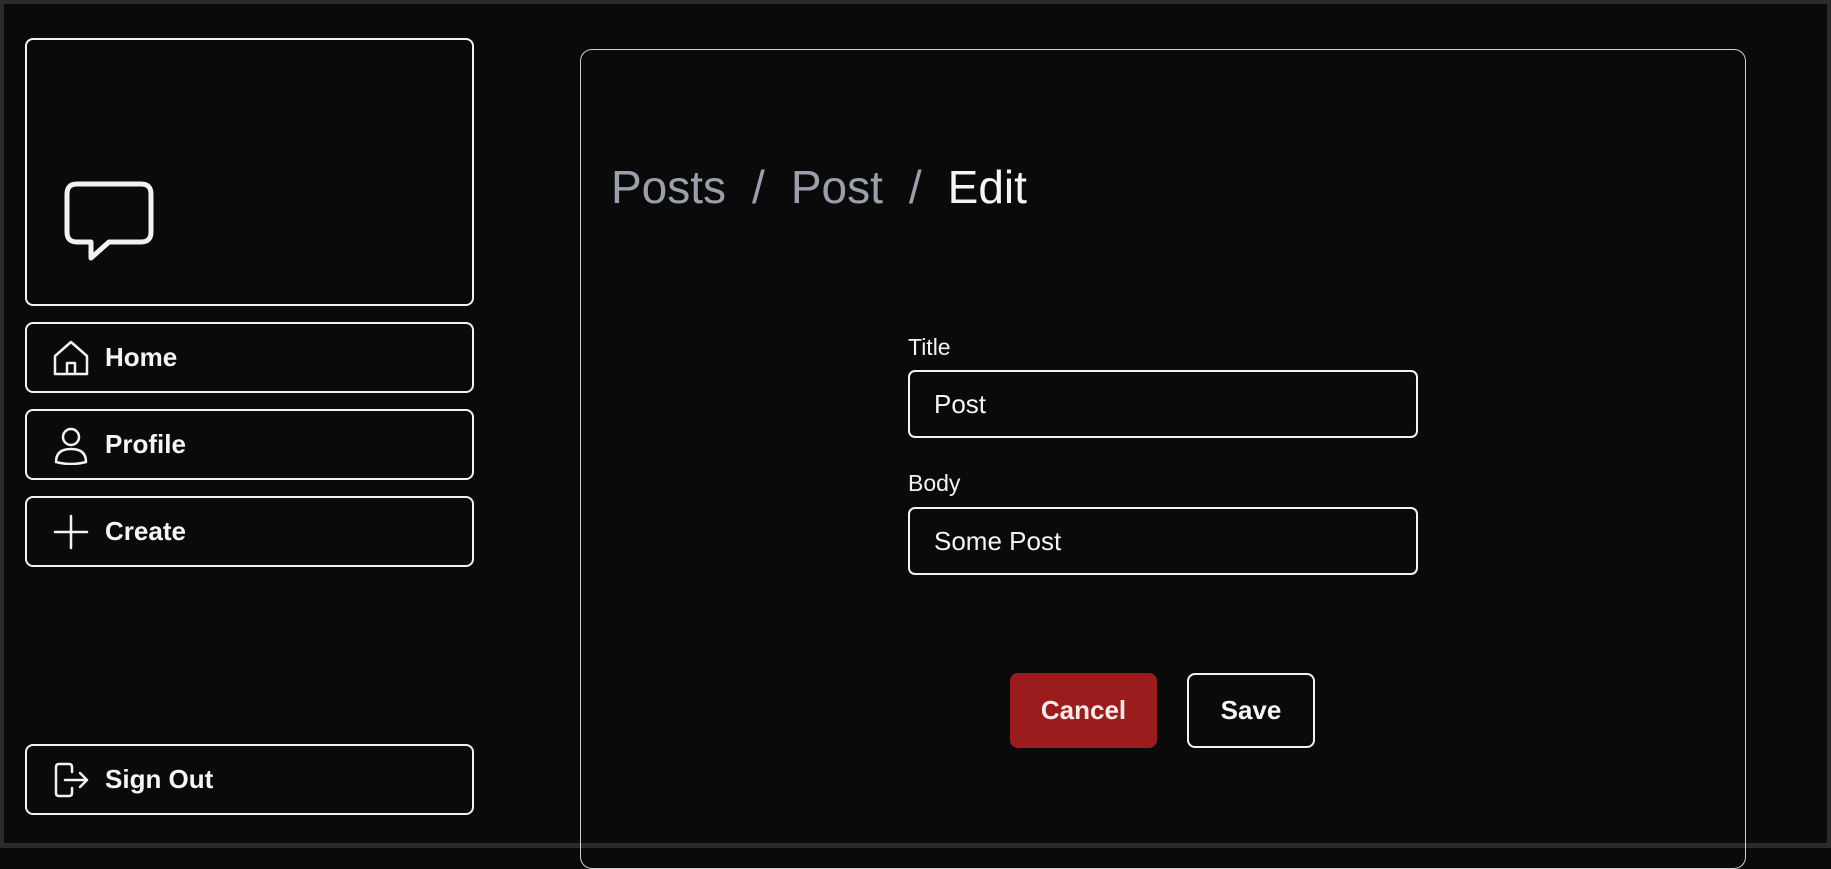 This screenshot has height=869, width=1831. What do you see at coordinates (249, 779) in the screenshot?
I see `sign-out-button: Sign Out` at bounding box center [249, 779].